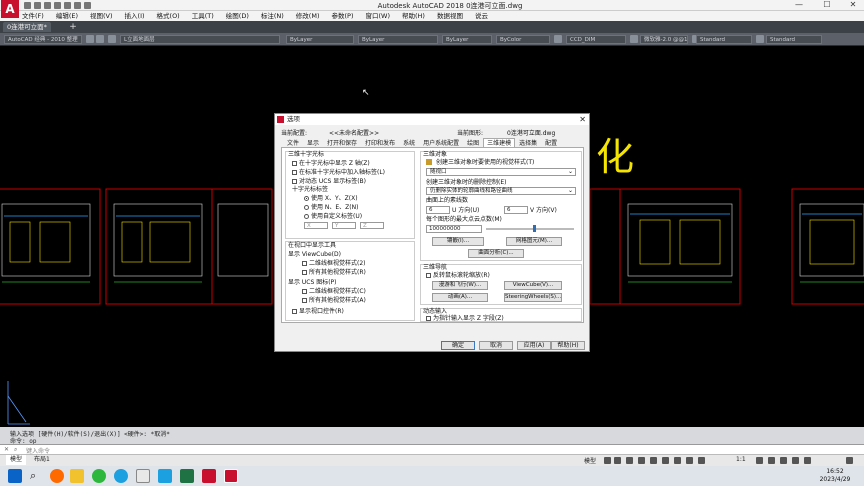 The image size is (864, 486). I want to click on annotation-scale: 1:1, so click(741, 459).